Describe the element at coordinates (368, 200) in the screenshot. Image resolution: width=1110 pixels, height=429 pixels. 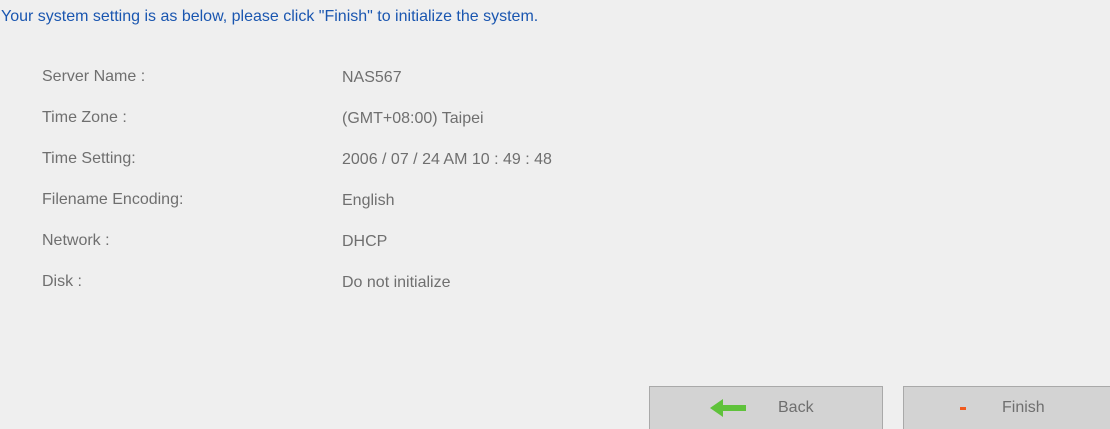
I see `filename-encoding-value: English` at that location.